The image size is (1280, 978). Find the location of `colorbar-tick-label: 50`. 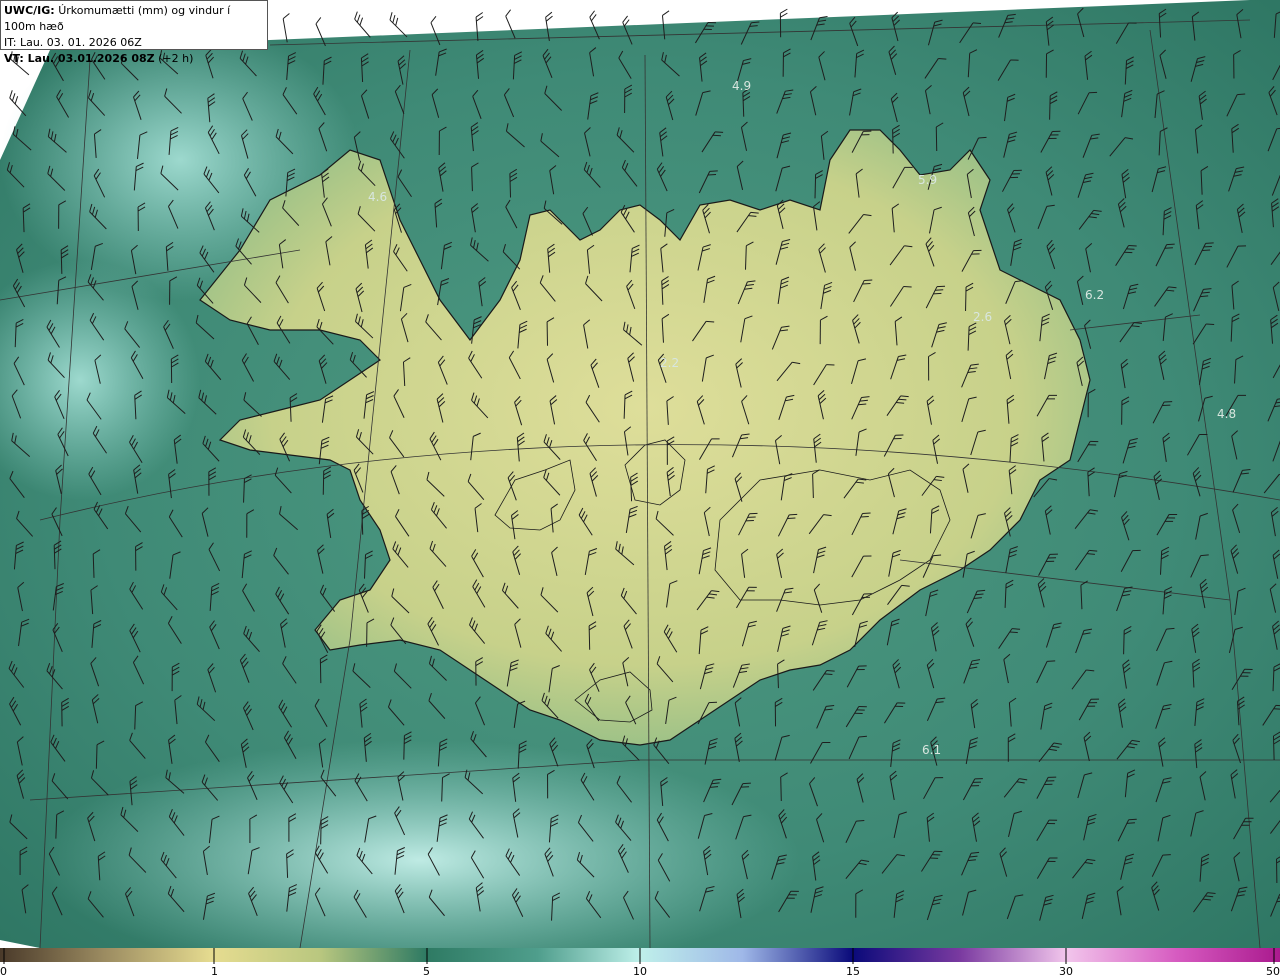

colorbar-tick-label: 50 is located at coordinates (1273, 971).